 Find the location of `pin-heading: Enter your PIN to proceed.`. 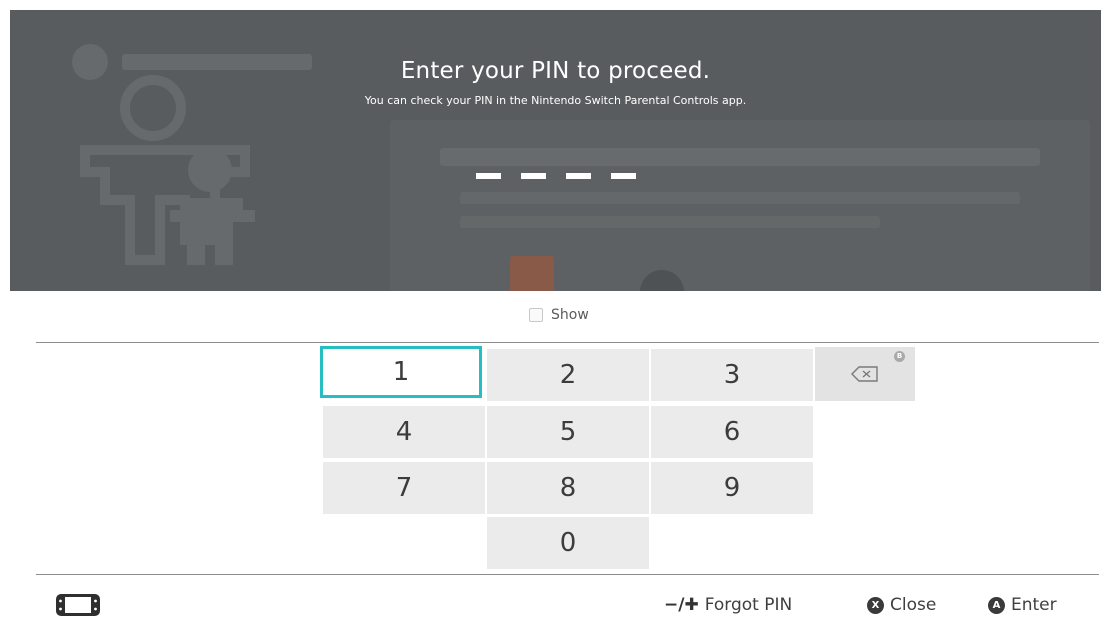

pin-heading: Enter your PIN to proceed. is located at coordinates (555, 71).